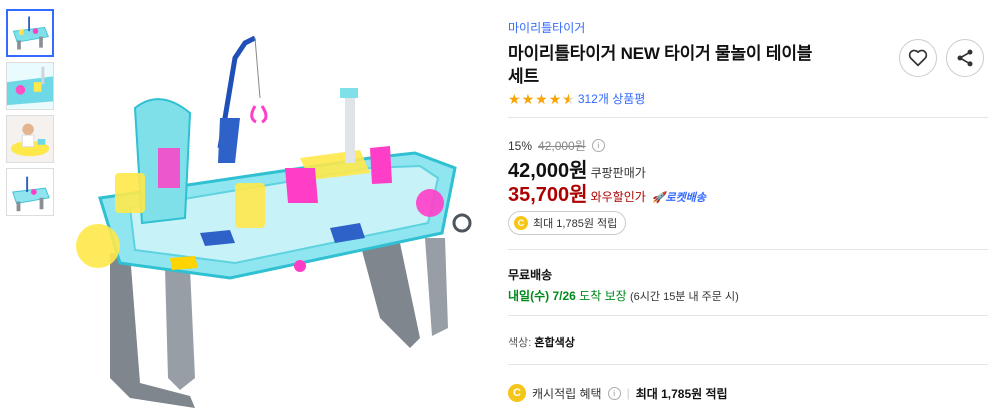 This screenshot has height=413, width=997. What do you see at coordinates (520, 343) in the screenshot?
I see `option-label: 색상:` at bounding box center [520, 343].